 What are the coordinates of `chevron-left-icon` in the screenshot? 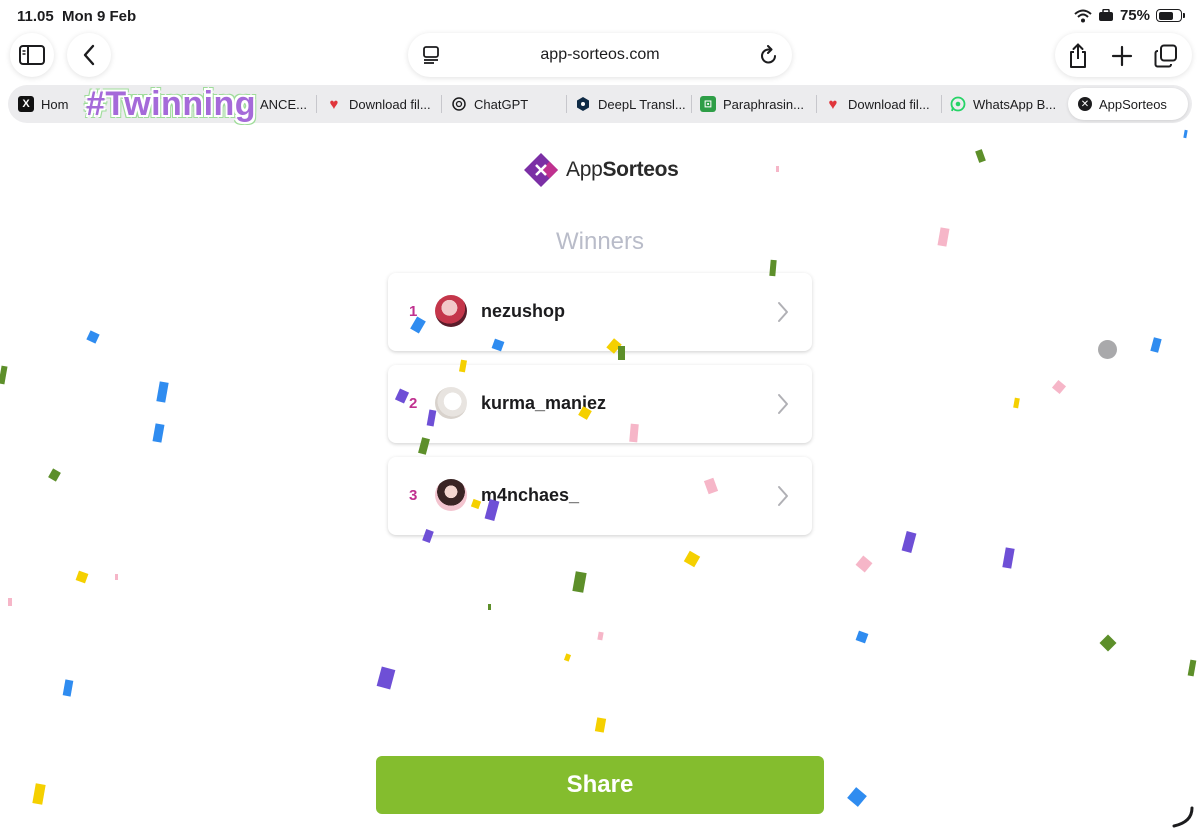 It's located at (89, 55).